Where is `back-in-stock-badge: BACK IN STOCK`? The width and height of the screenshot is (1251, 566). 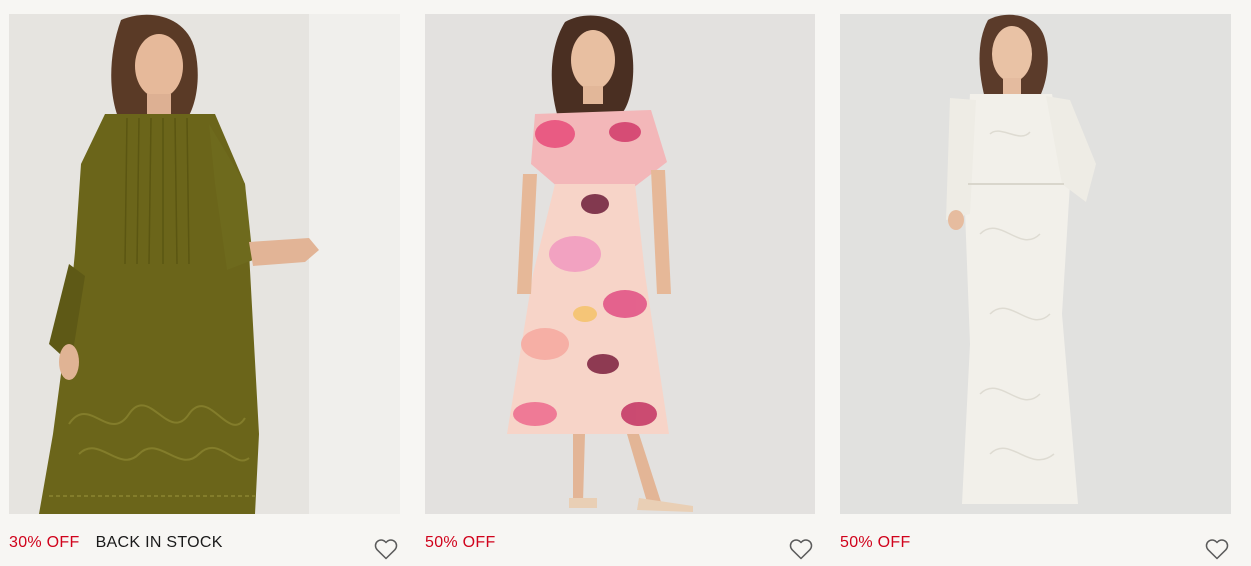
back-in-stock-badge: BACK IN STOCK is located at coordinates (159, 542).